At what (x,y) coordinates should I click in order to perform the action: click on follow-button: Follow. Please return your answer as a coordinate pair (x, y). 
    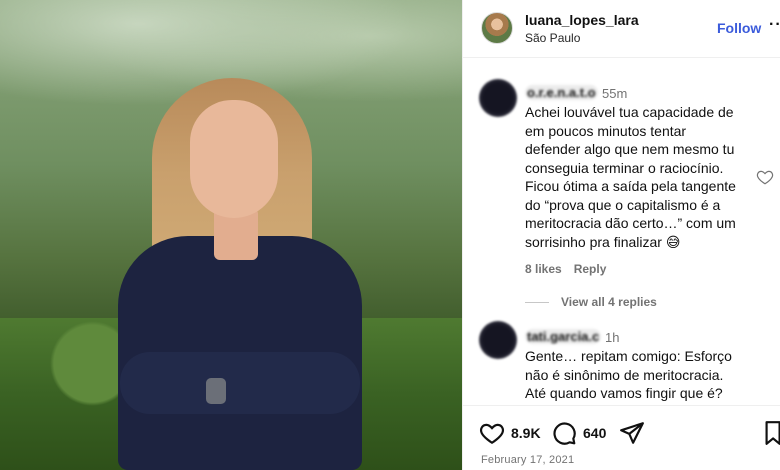
    Looking at the image, I should click on (739, 28).